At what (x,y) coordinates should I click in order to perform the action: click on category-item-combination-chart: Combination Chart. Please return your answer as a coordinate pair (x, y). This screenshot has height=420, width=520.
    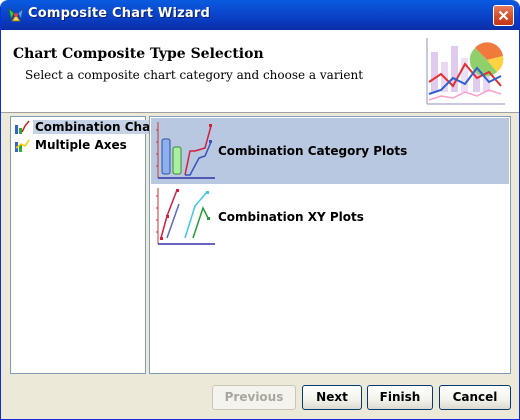
    Looking at the image, I should click on (88, 127).